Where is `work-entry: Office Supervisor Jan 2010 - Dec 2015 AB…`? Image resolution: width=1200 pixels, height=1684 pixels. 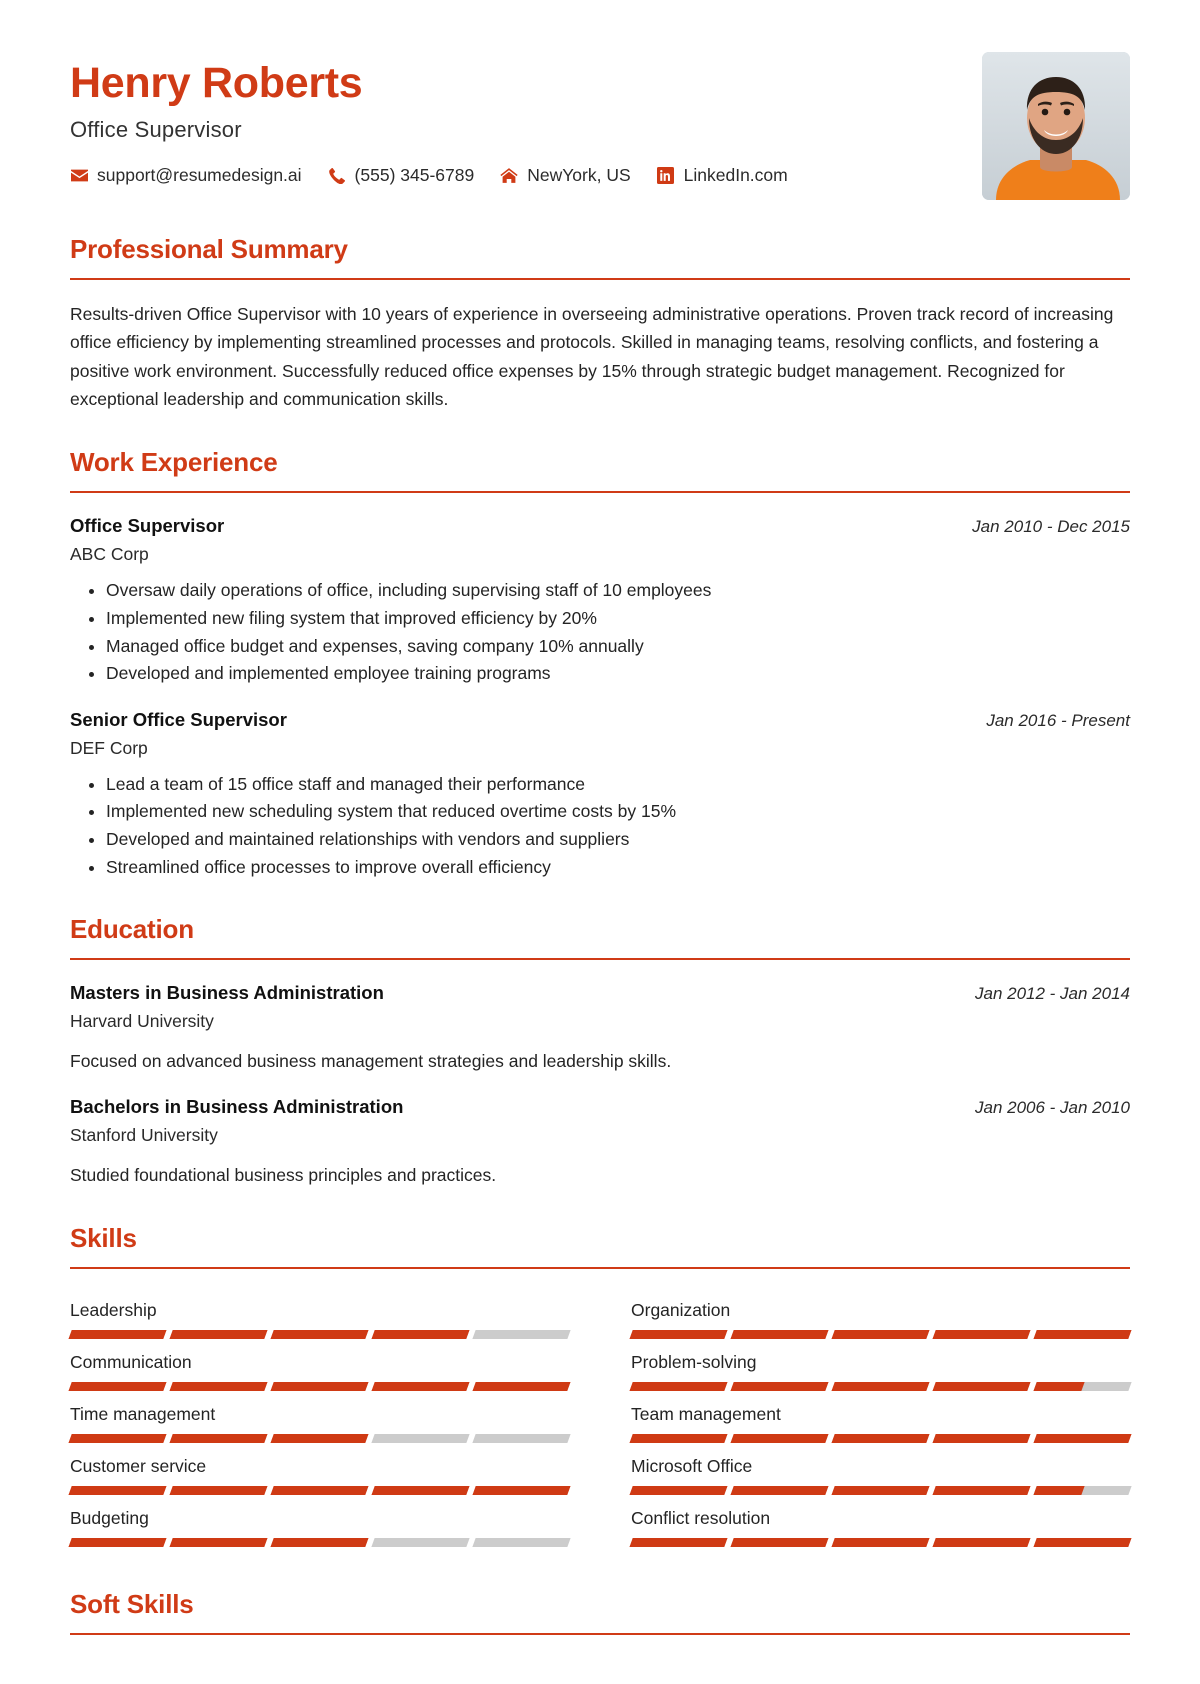 work-entry: Office Supervisor Jan 2010 - Dec 2015 AB… is located at coordinates (600, 600).